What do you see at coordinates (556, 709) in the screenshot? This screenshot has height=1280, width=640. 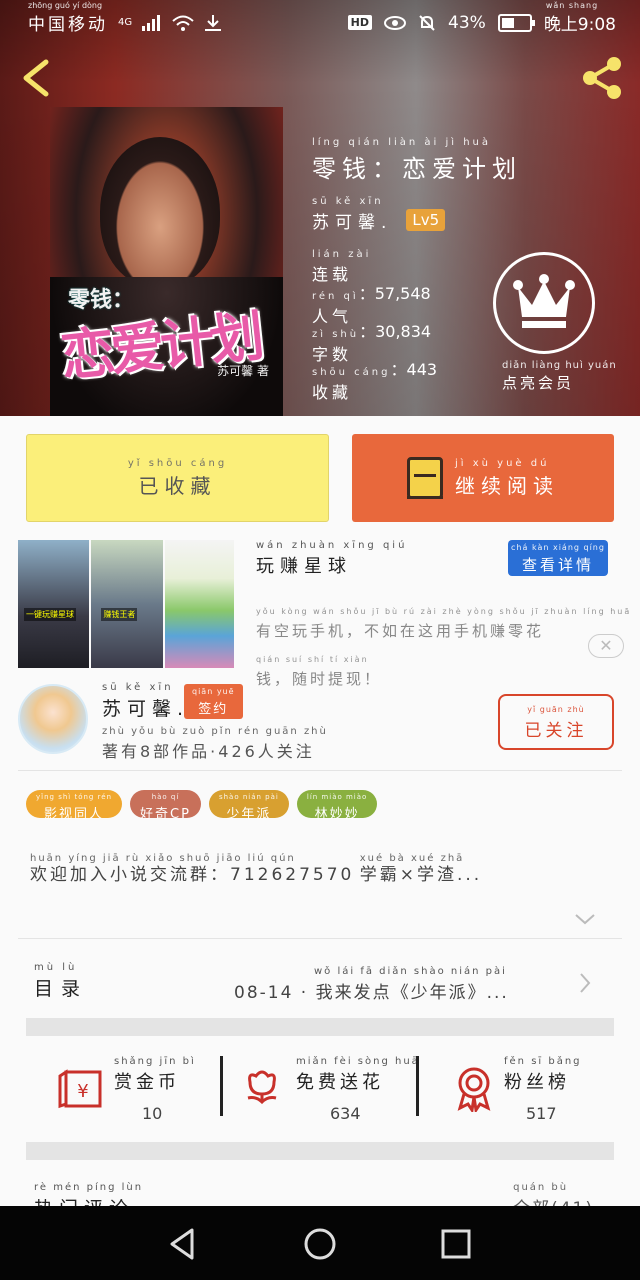 I see `follow-pinyin: yǐ guān zhù` at bounding box center [556, 709].